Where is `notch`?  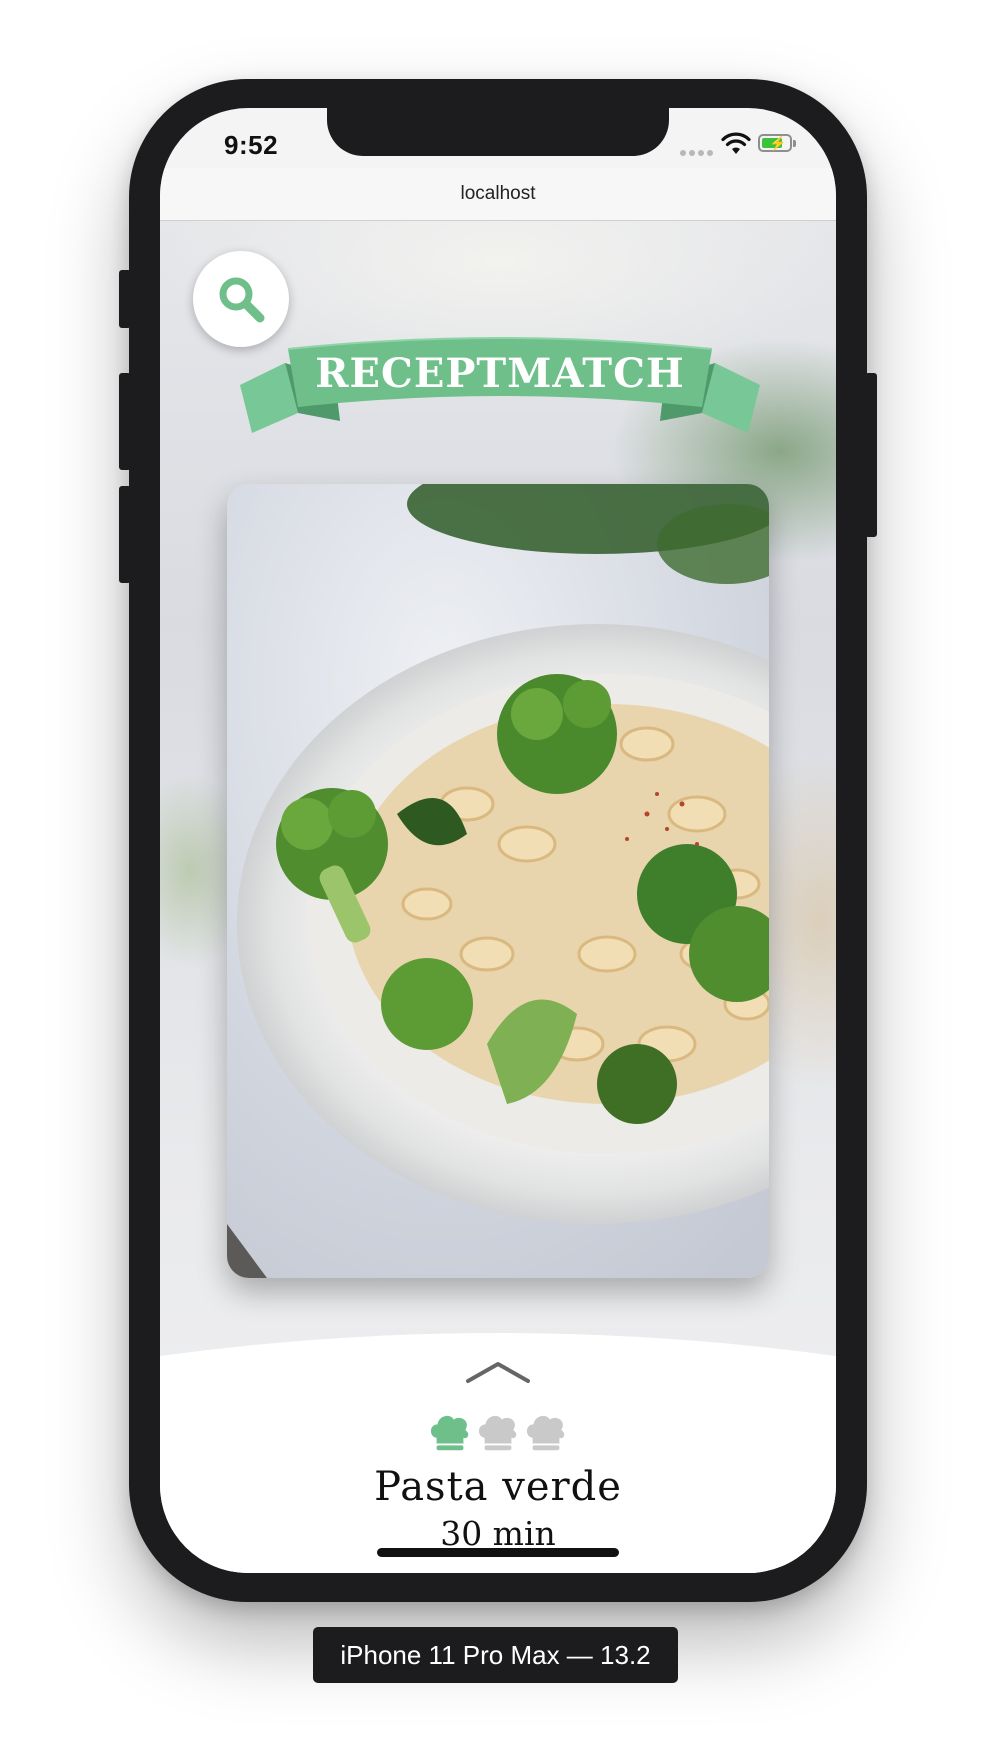 notch is located at coordinates (498, 132).